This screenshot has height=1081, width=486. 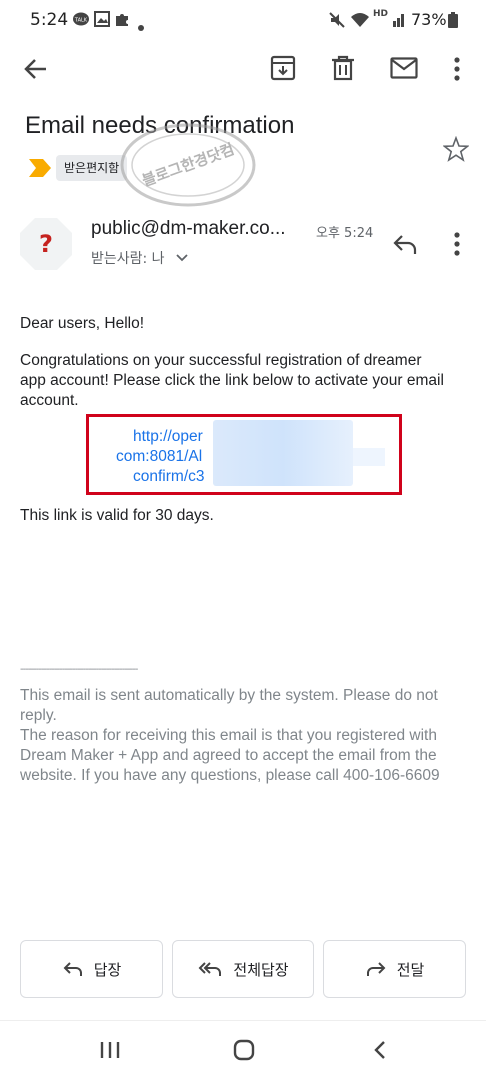 What do you see at coordinates (128, 259) in the screenshot?
I see `recipient-text: 받는사람: 나` at bounding box center [128, 259].